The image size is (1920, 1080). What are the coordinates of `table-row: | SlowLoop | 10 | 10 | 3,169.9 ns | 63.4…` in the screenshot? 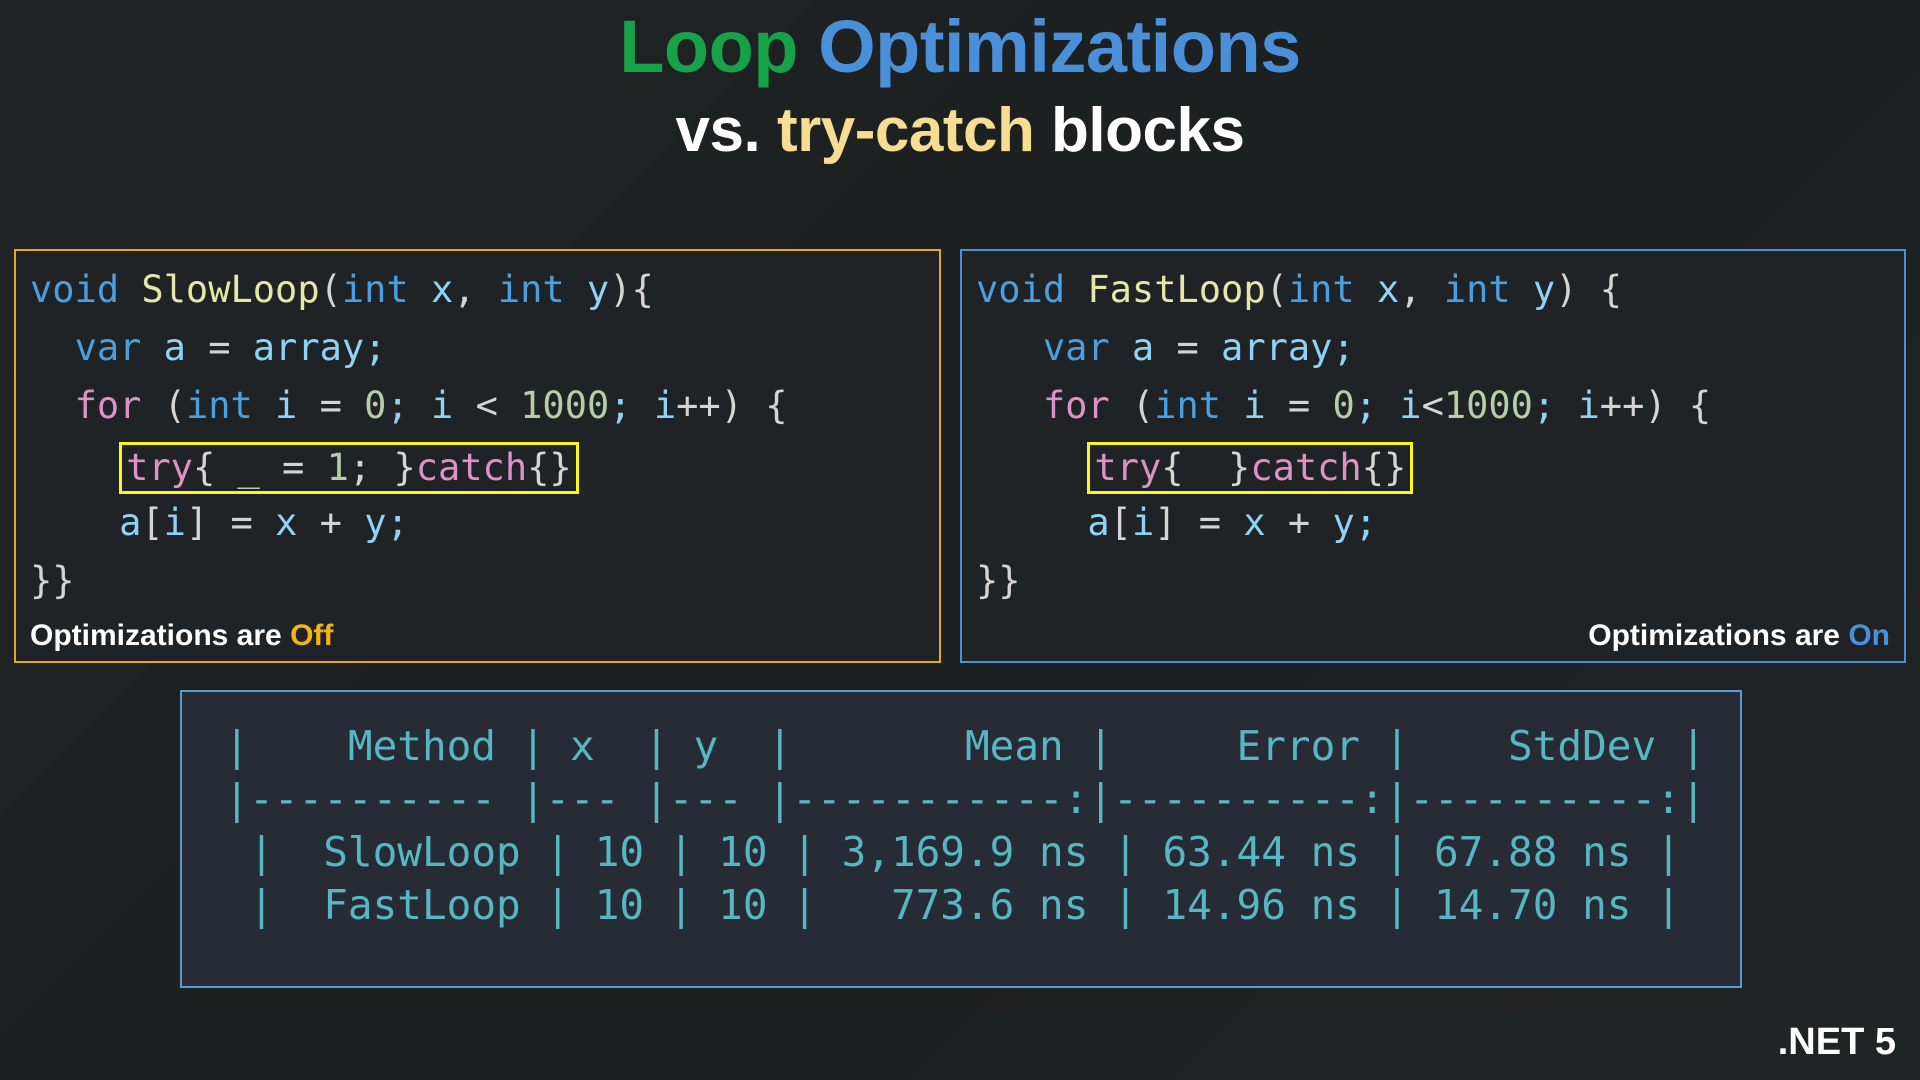 It's located at (965, 852).